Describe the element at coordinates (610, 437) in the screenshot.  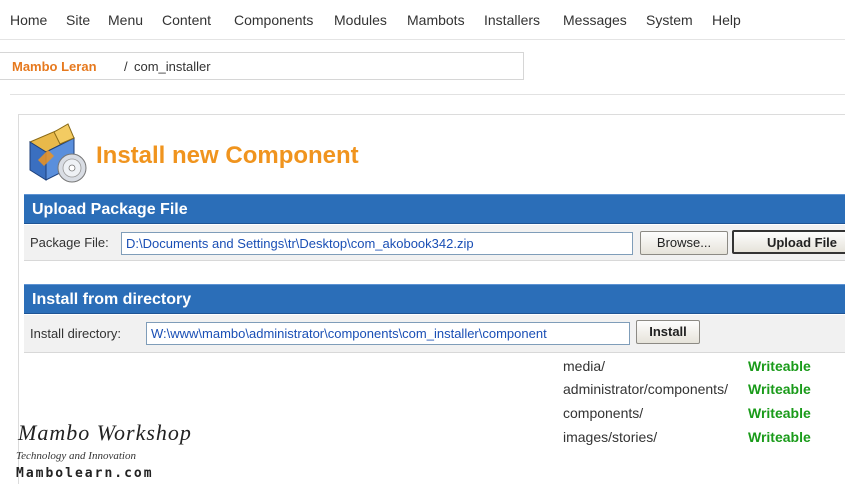
I see `permission-path: images/stories/` at that location.